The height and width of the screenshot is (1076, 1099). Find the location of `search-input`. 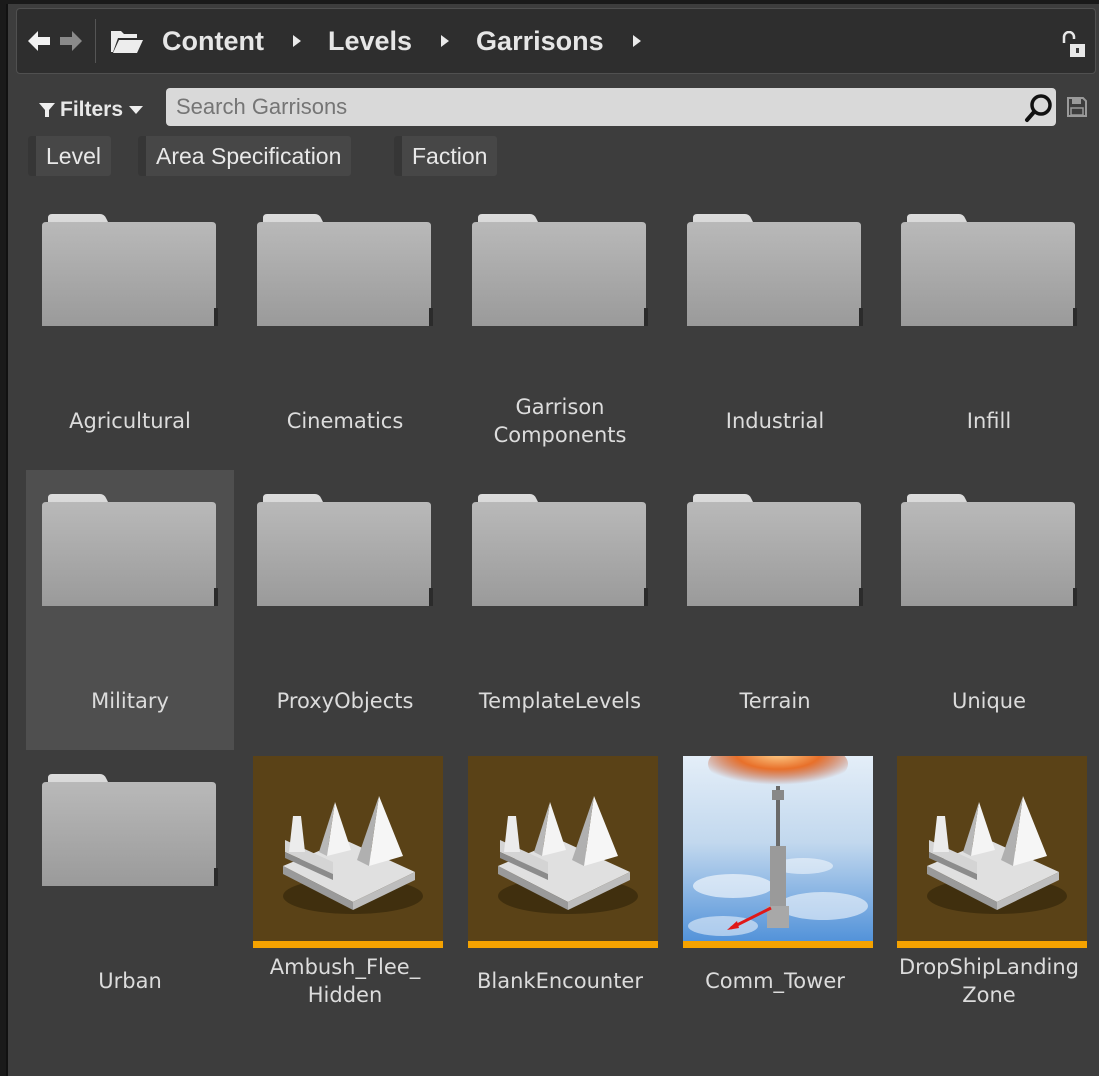

search-input is located at coordinates (611, 107).